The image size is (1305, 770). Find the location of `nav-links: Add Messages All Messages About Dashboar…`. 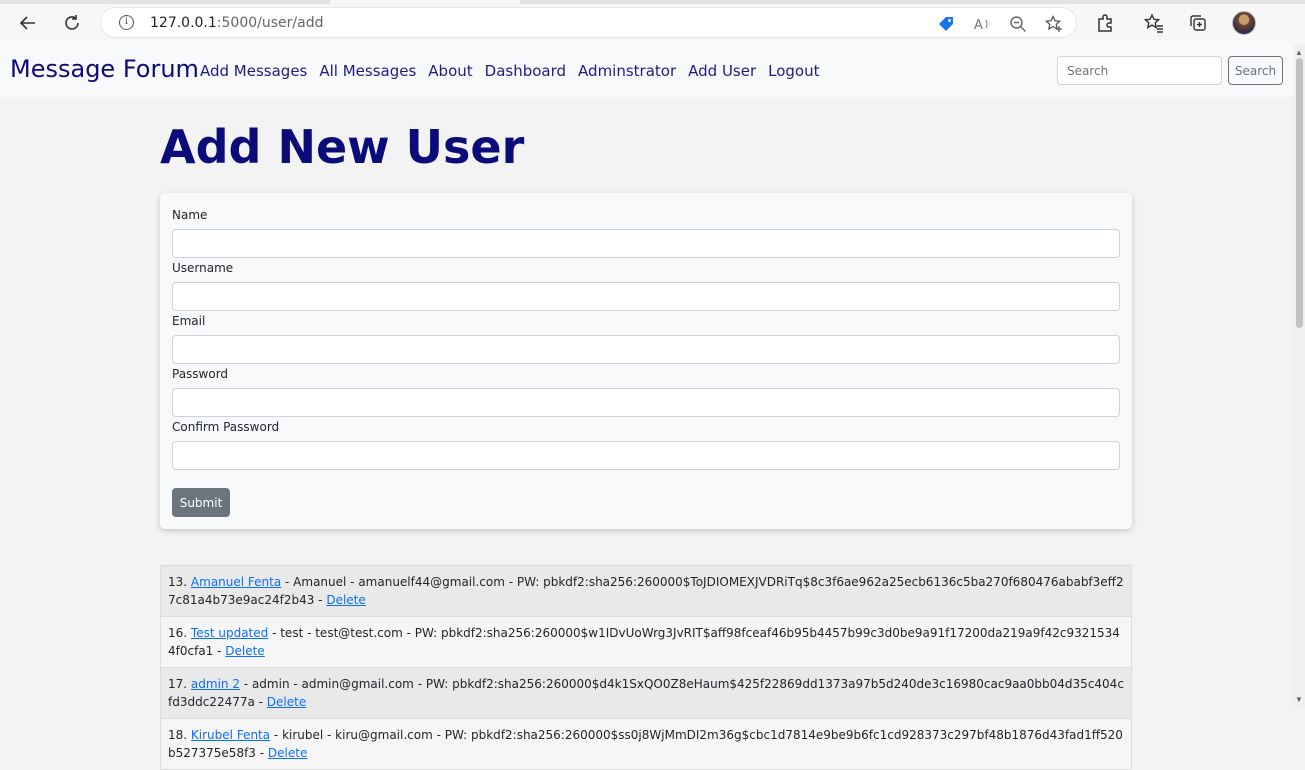

nav-links: Add Messages All Messages About Dashboar… is located at coordinates (510, 71).